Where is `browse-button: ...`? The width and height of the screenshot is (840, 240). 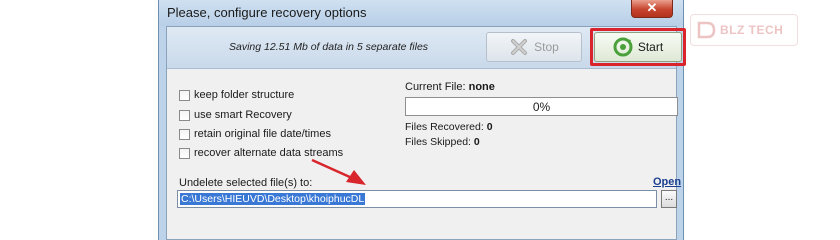 browse-button: ... is located at coordinates (669, 199).